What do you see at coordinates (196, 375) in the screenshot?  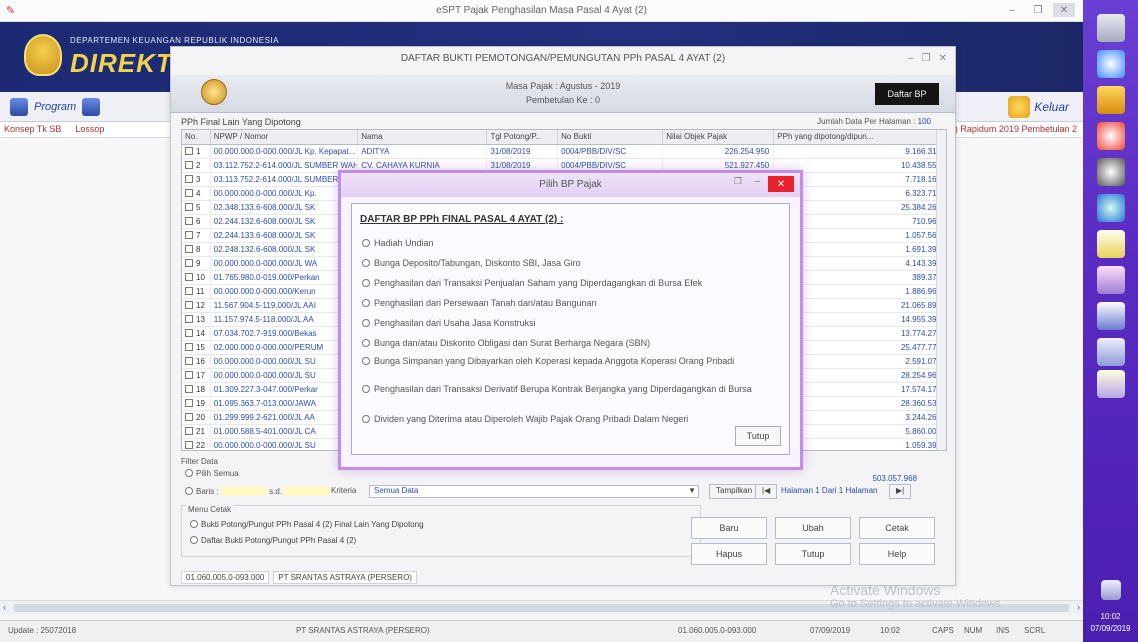 I see `row-number-cell: 17` at bounding box center [196, 375].